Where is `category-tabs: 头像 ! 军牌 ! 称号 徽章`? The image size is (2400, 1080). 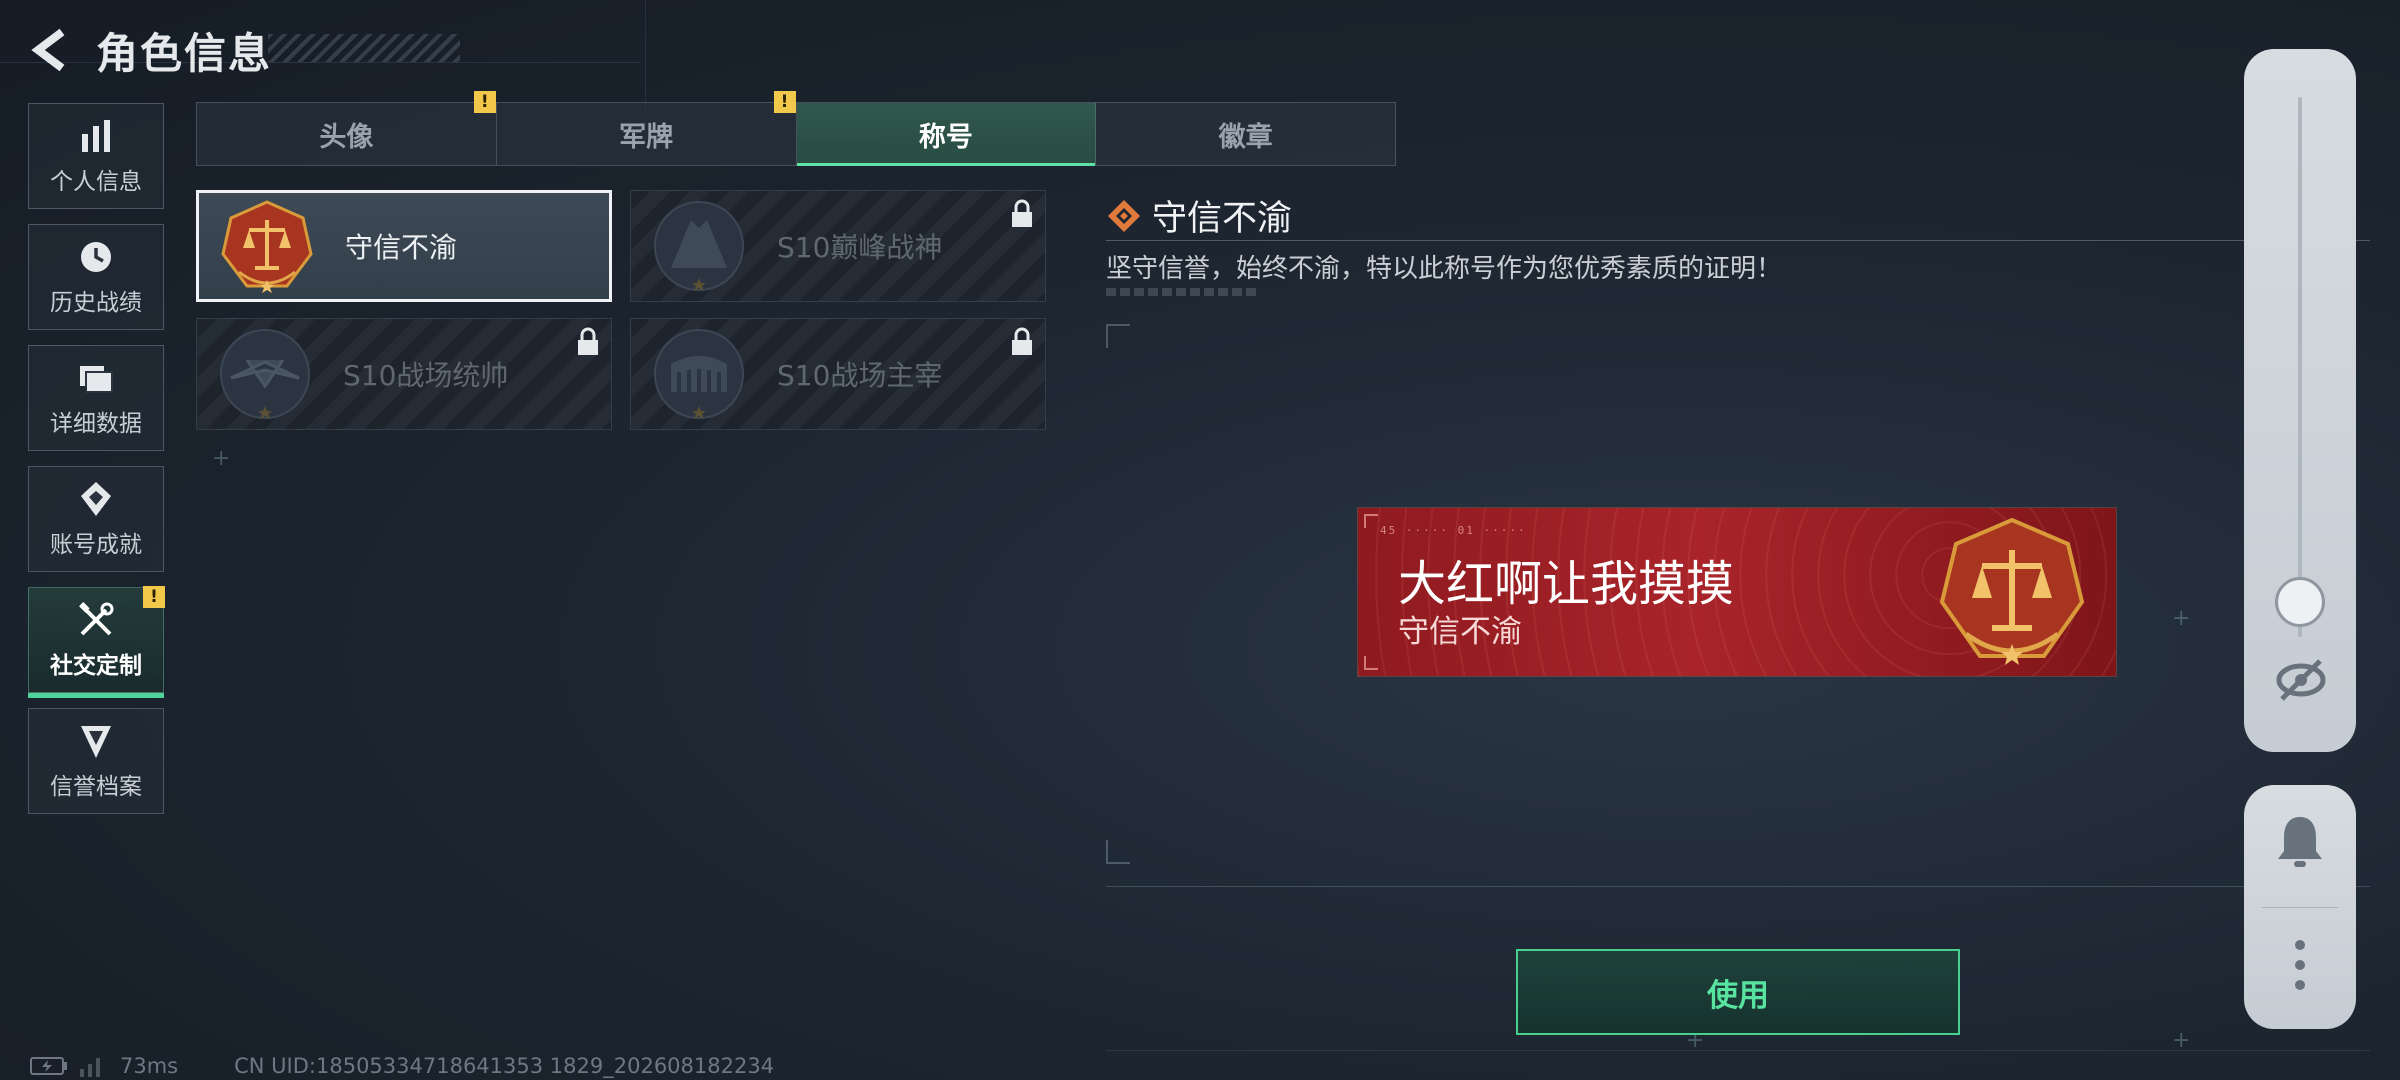
category-tabs: 头像 ! 军牌 ! 称号 徽章 is located at coordinates (796, 128).